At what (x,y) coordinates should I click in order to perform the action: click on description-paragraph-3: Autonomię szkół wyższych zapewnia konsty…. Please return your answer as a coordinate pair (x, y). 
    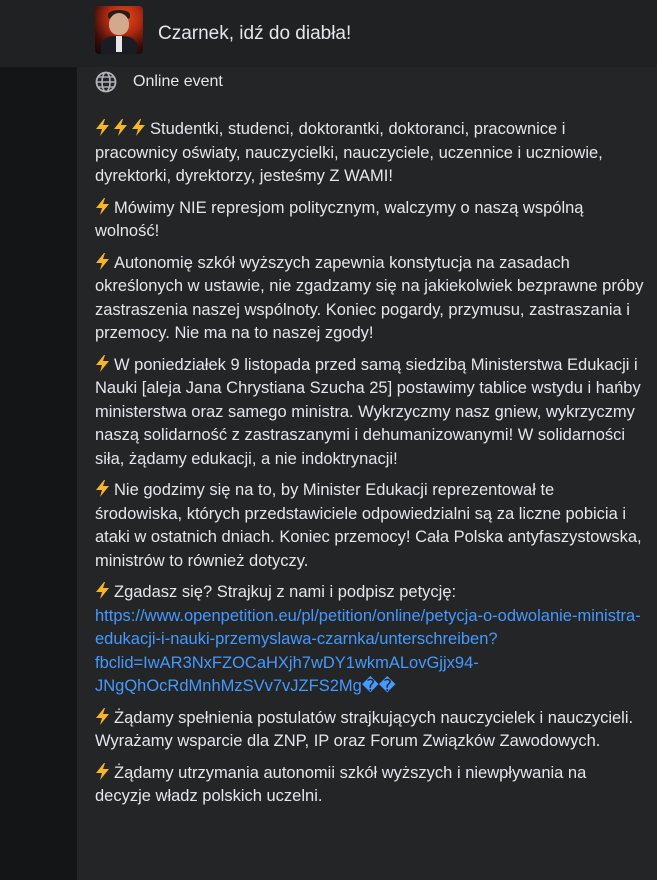
    Looking at the image, I should click on (370, 299).